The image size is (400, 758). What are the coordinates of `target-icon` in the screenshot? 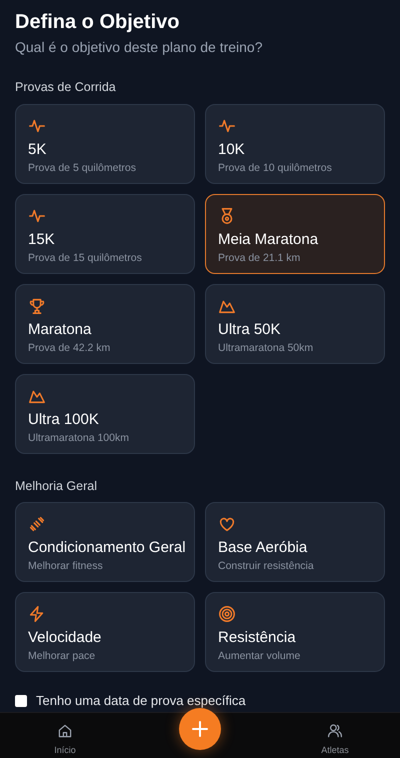 It's located at (227, 614).